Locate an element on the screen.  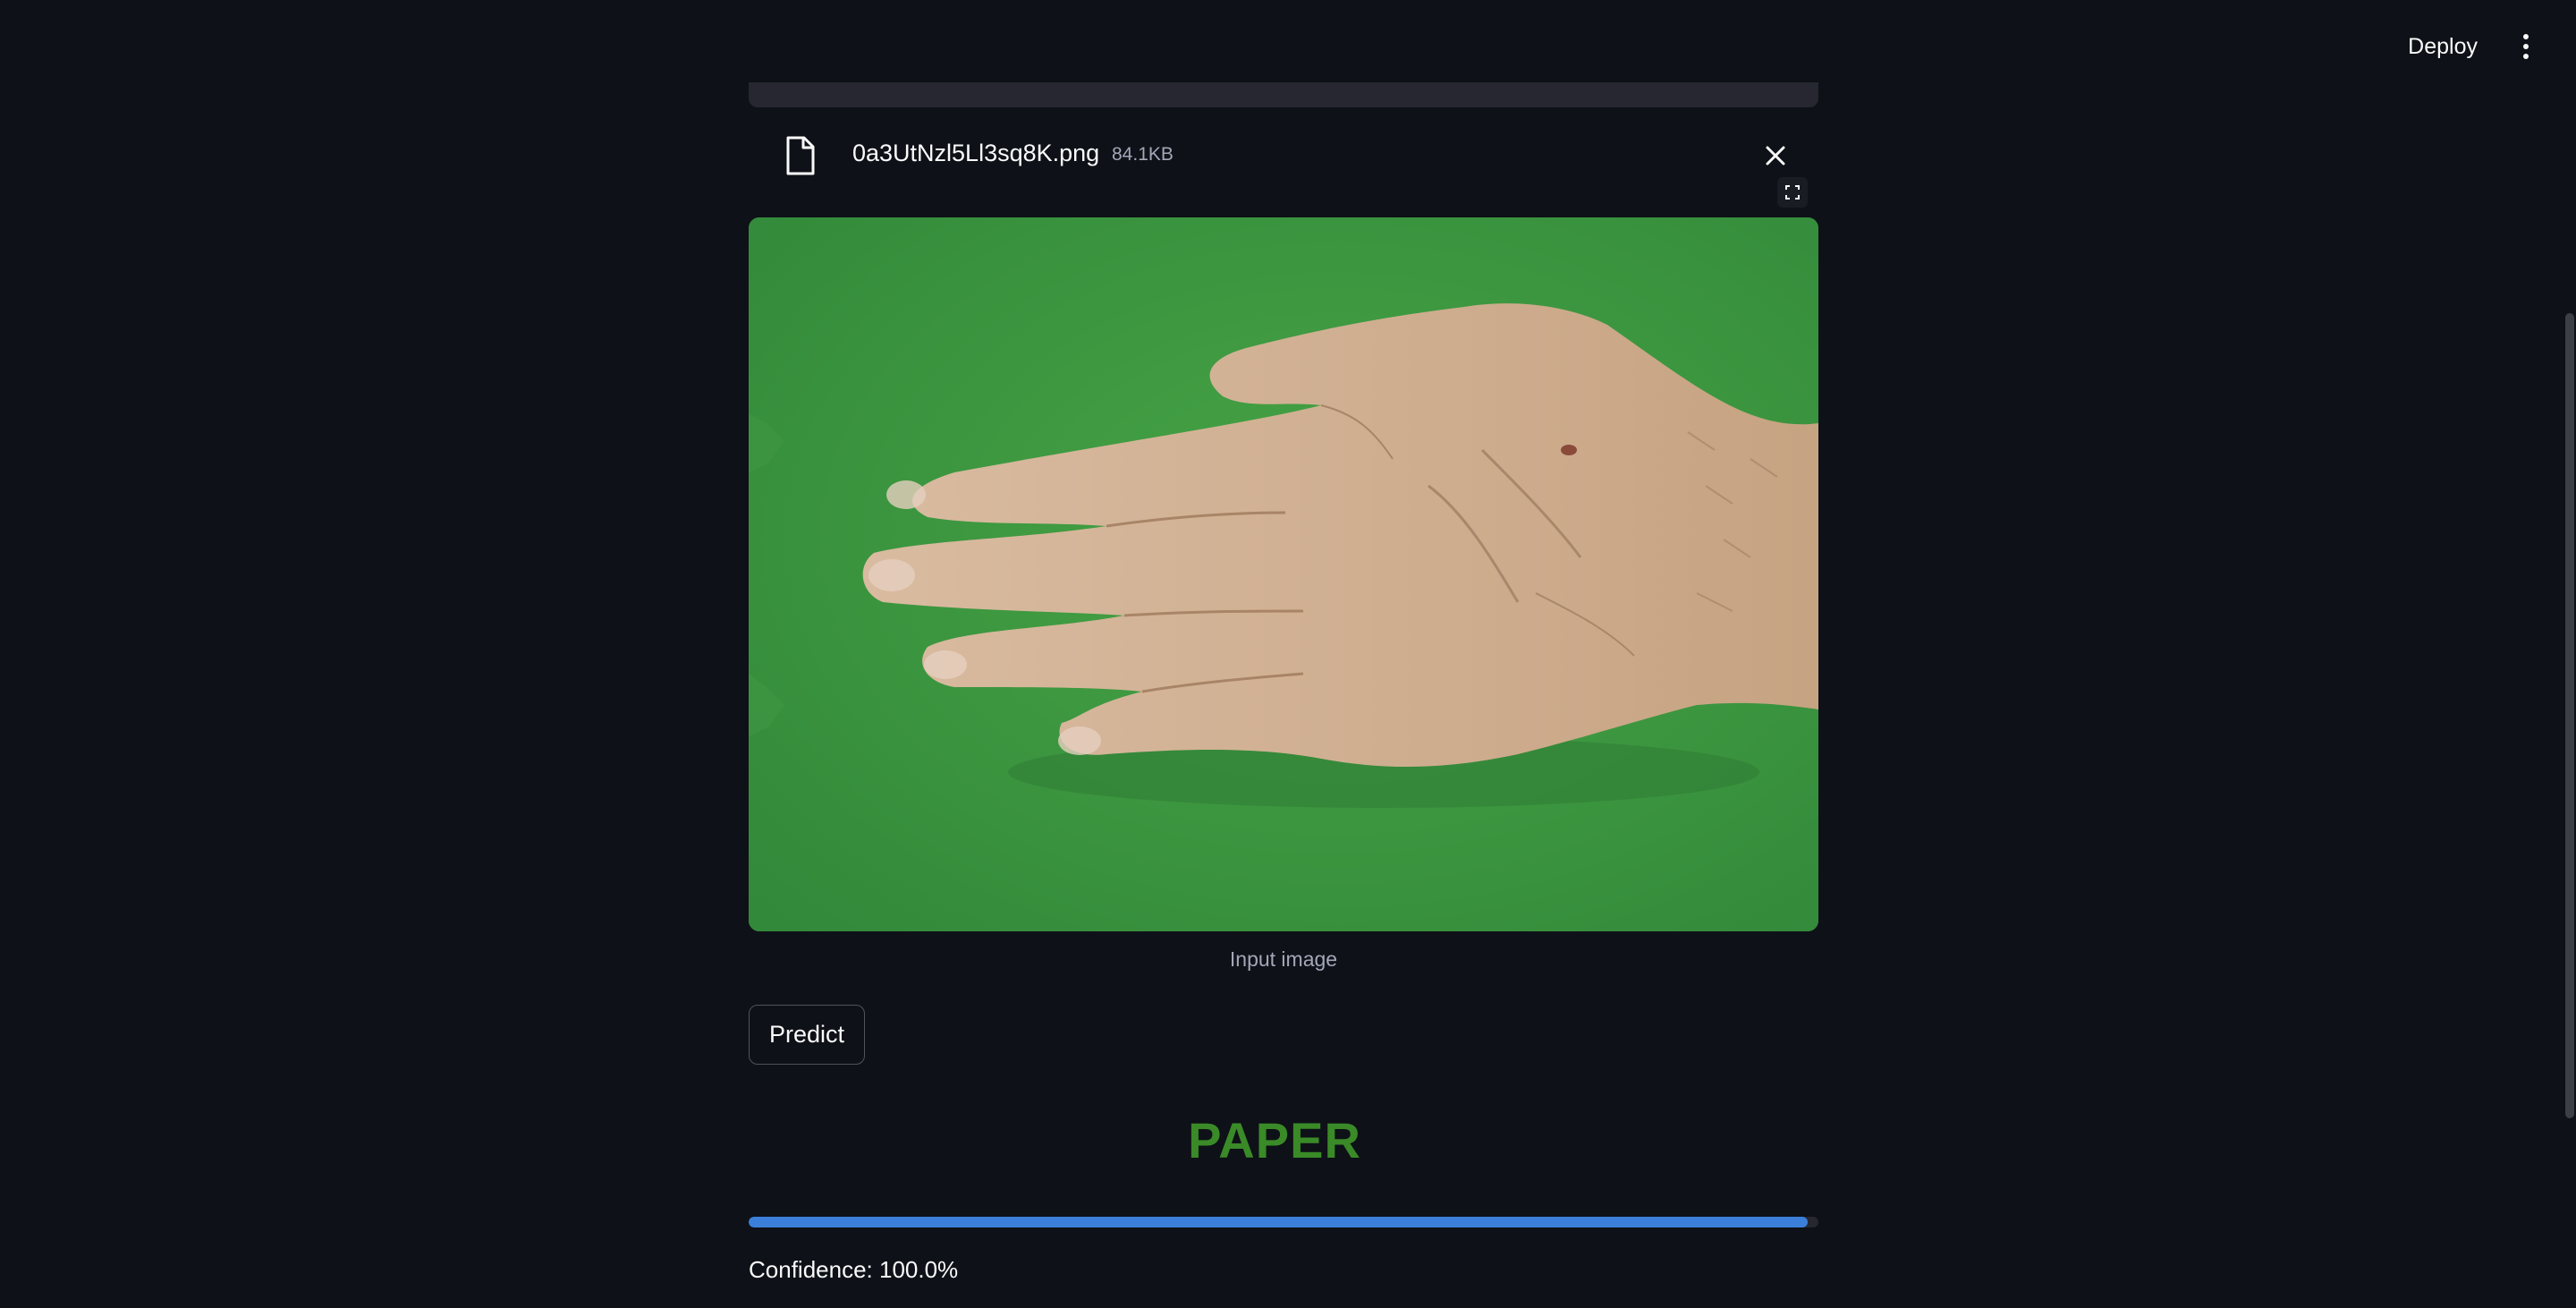
file-uploader-dropzone is located at coordinates (1283, 94).